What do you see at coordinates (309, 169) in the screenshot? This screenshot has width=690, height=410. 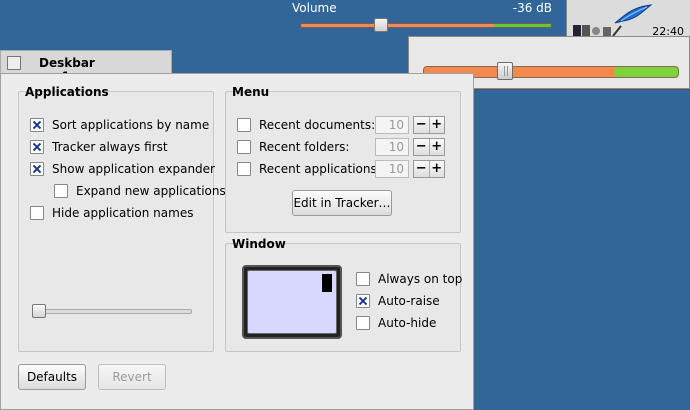 I see `recent-applications-option: Recent applications:` at bounding box center [309, 169].